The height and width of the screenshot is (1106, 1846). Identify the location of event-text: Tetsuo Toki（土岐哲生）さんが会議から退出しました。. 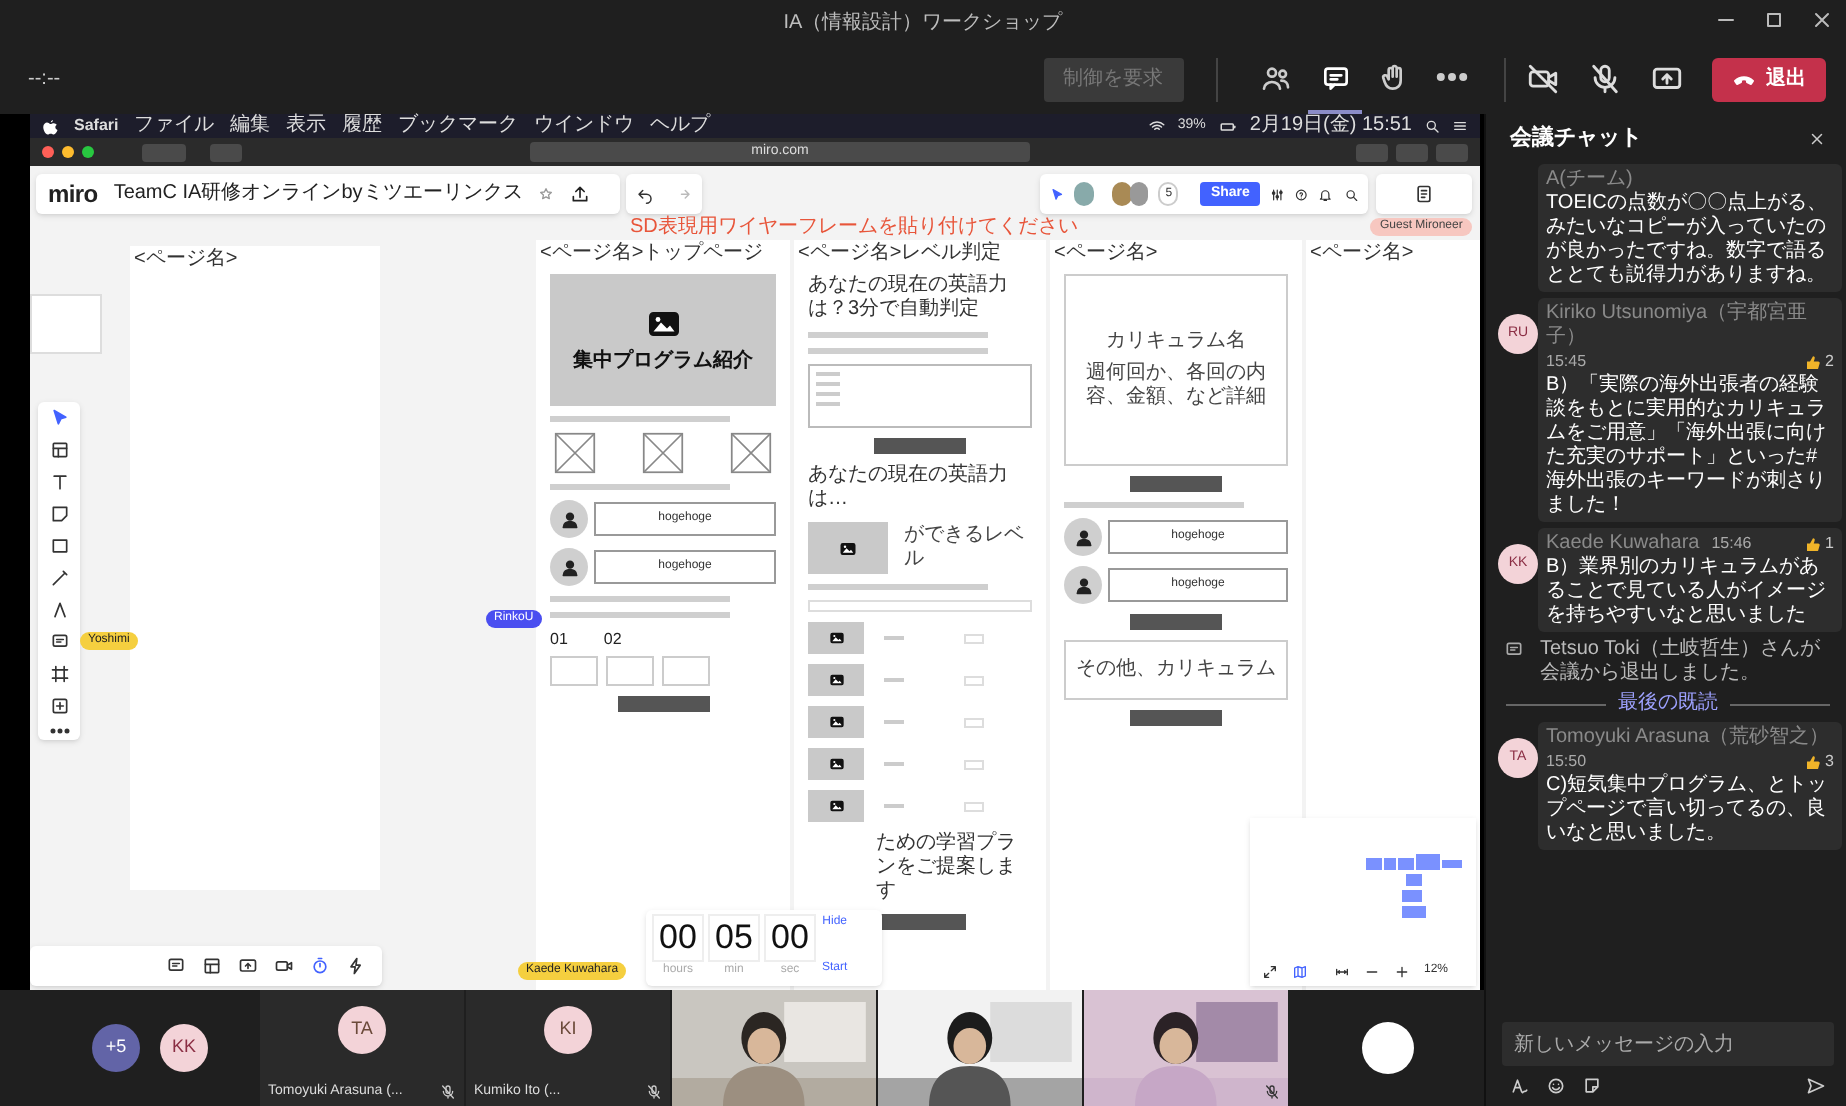
(1681, 662).